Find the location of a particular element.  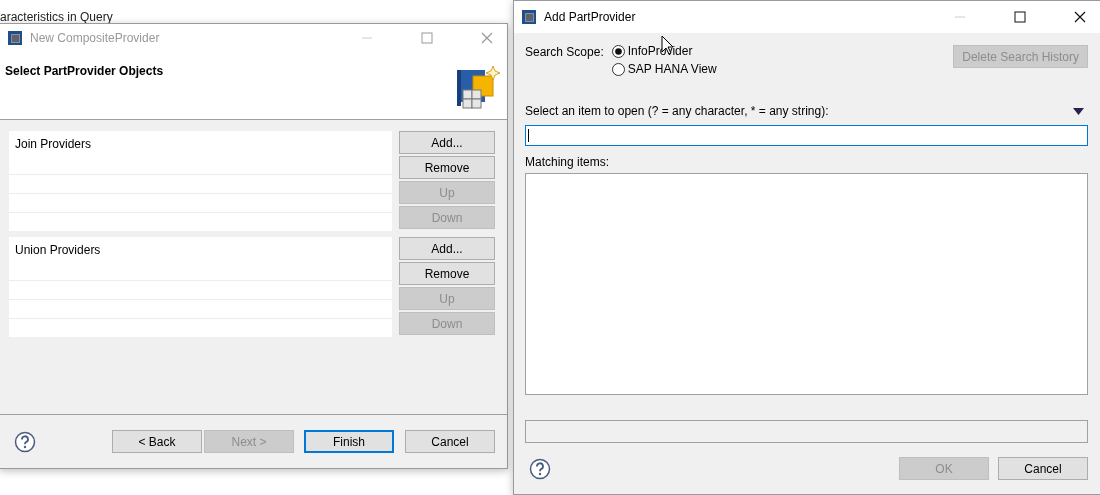

page-heading: Select PartProvider Objects is located at coordinates (84, 72).